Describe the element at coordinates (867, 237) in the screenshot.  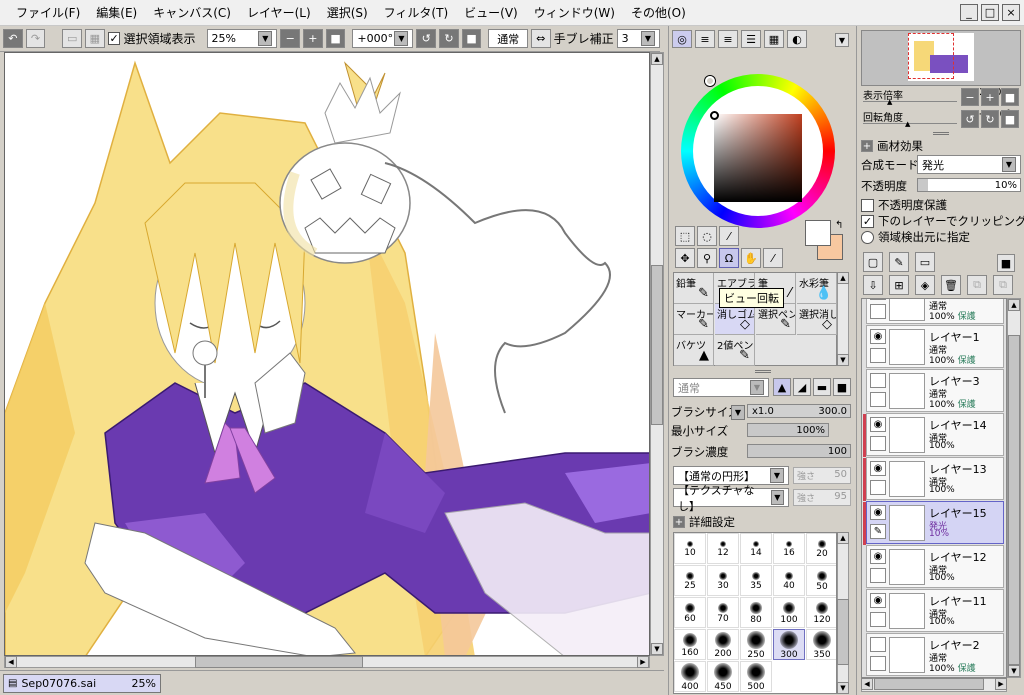
I see `selection-source-radio` at that location.